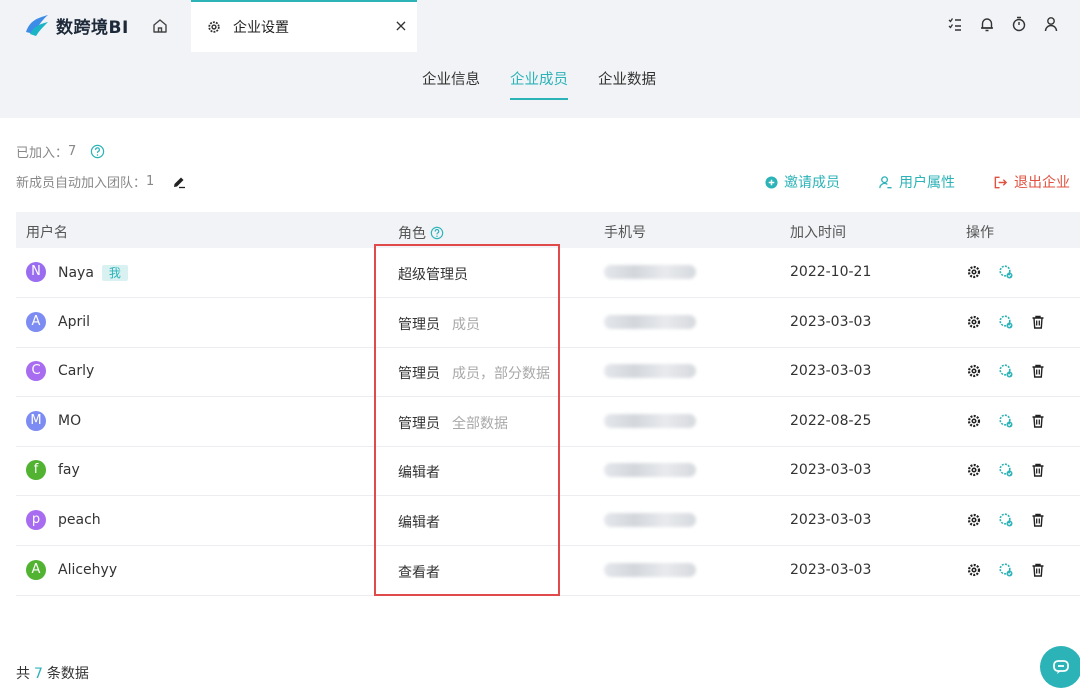 This screenshot has height=688, width=1080. Describe the element at coordinates (93, 272) in the screenshot. I see `username: Naya我` at that location.